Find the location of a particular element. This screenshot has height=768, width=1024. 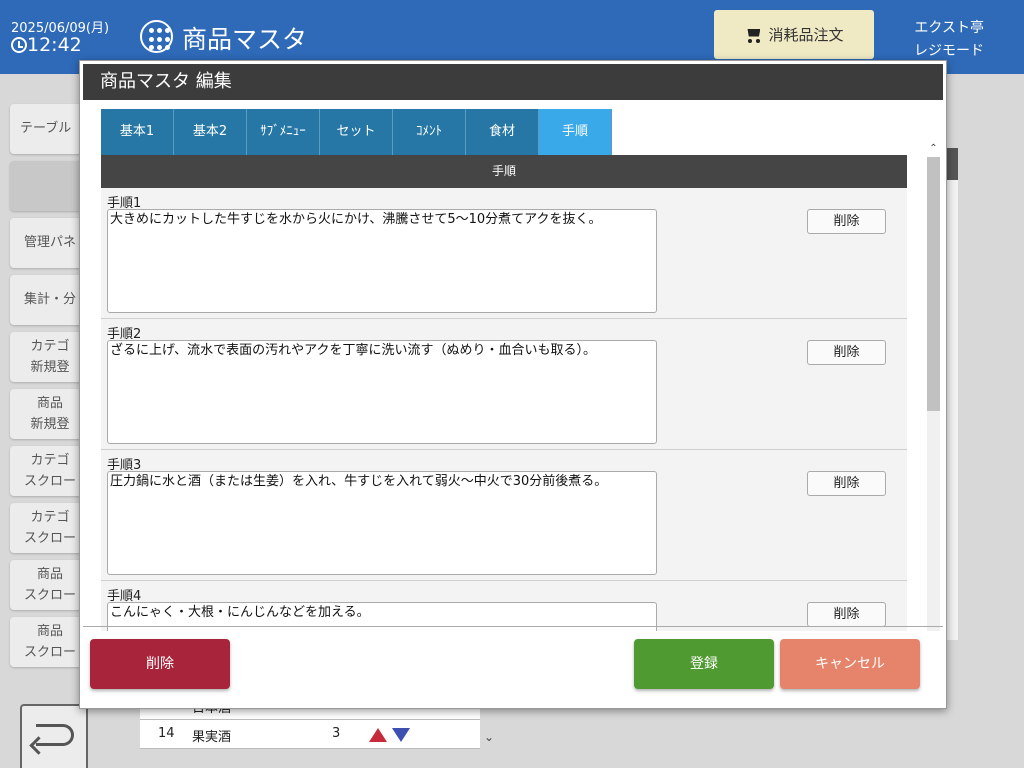

store-name: エクスト亭 is located at coordinates (949, 28).